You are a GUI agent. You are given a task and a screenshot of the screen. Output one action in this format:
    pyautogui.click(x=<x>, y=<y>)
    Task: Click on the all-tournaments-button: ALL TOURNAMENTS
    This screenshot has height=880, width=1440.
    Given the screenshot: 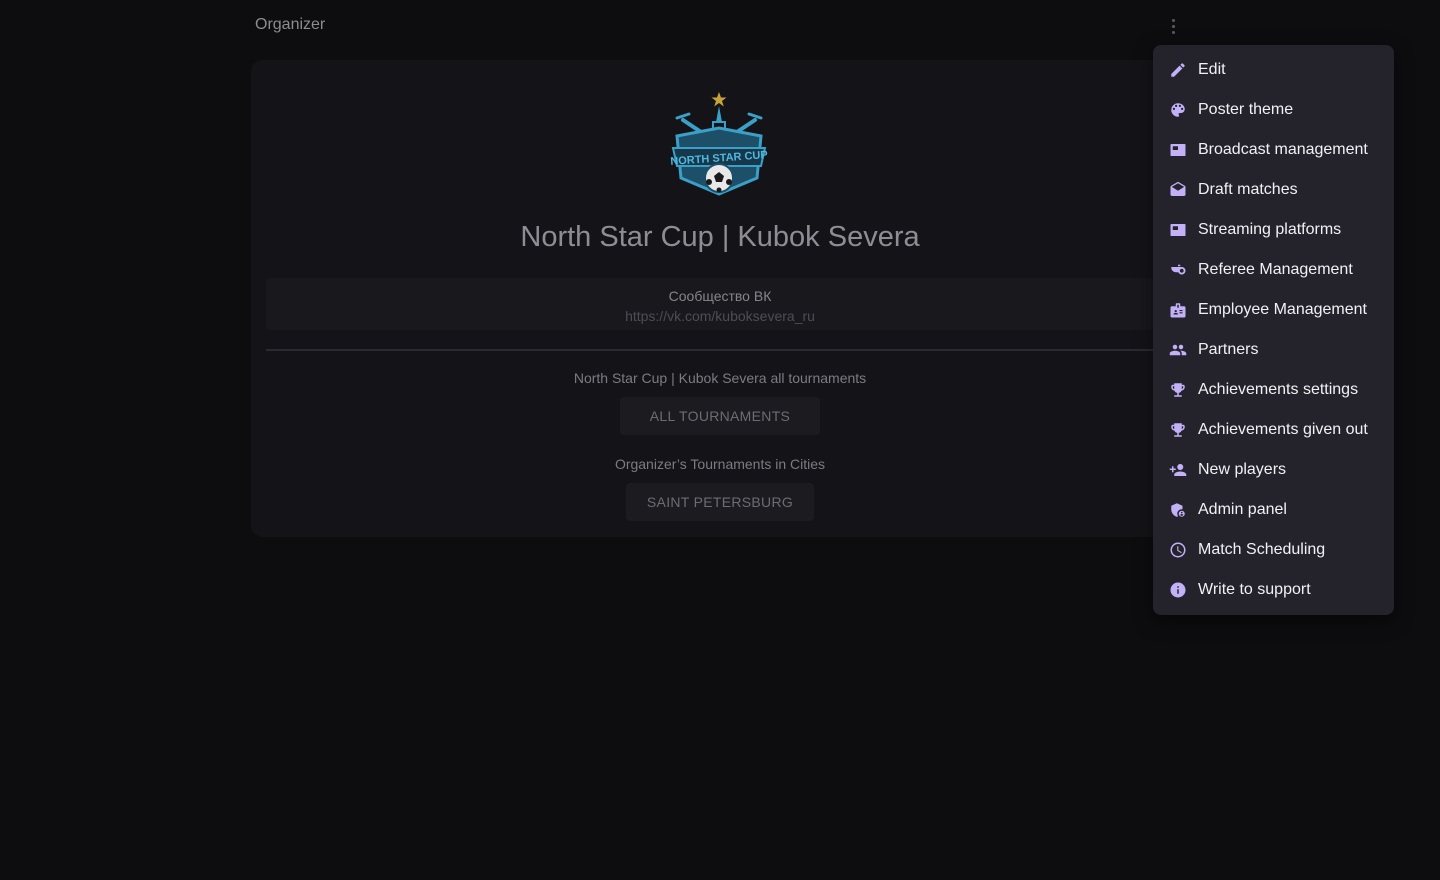 What is the action you would take?
    pyautogui.click(x=720, y=416)
    